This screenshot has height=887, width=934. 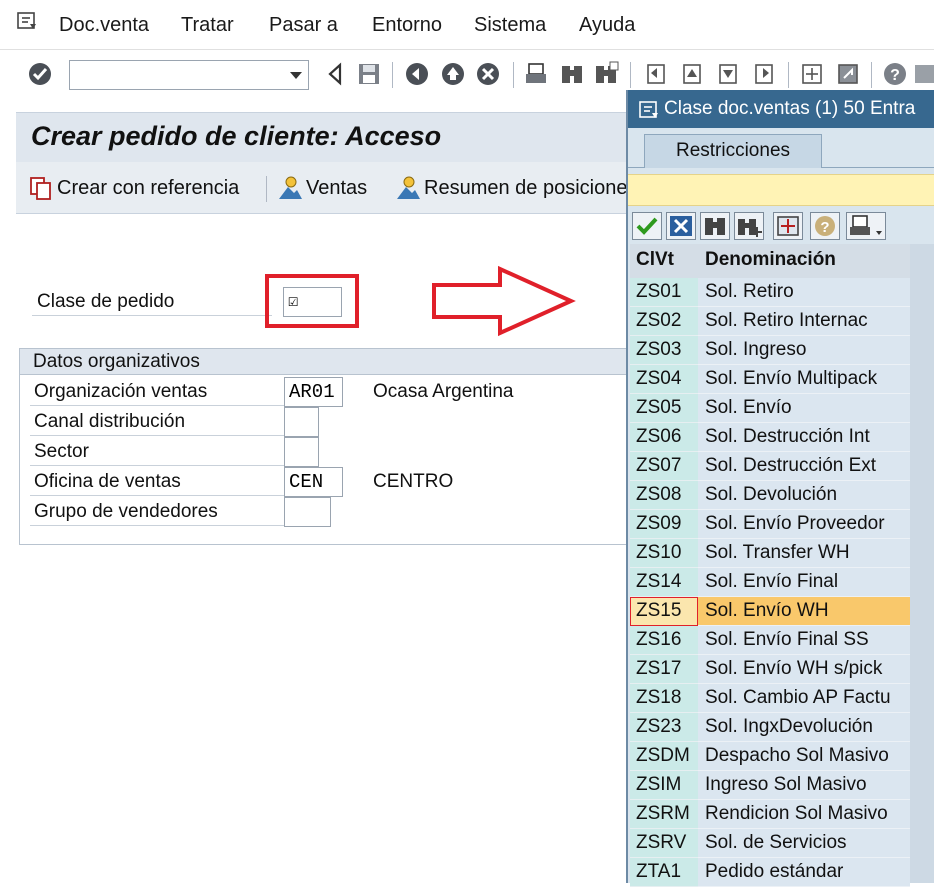 What do you see at coordinates (804, 292) in the screenshot?
I see `cell-name: Sol. Retiro` at bounding box center [804, 292].